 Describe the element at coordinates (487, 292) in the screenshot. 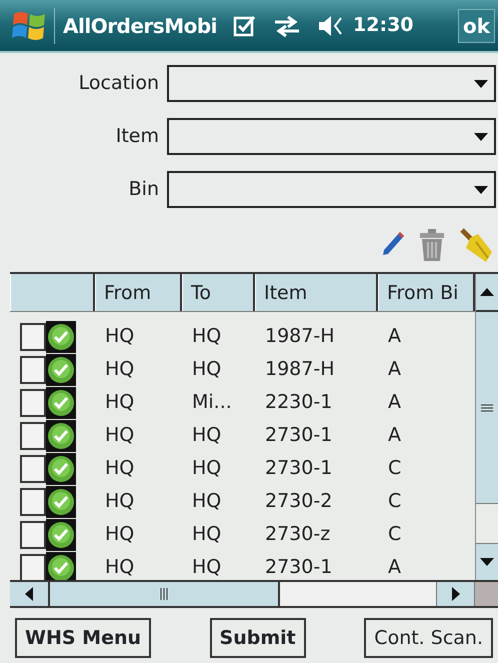

I see `up-arrow-icon` at that location.